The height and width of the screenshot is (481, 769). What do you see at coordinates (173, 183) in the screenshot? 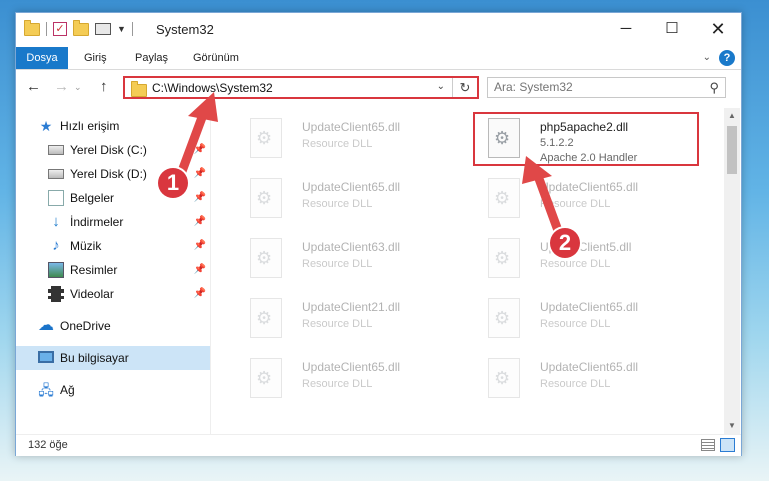
I see `step-1-badge: 1` at bounding box center [173, 183].